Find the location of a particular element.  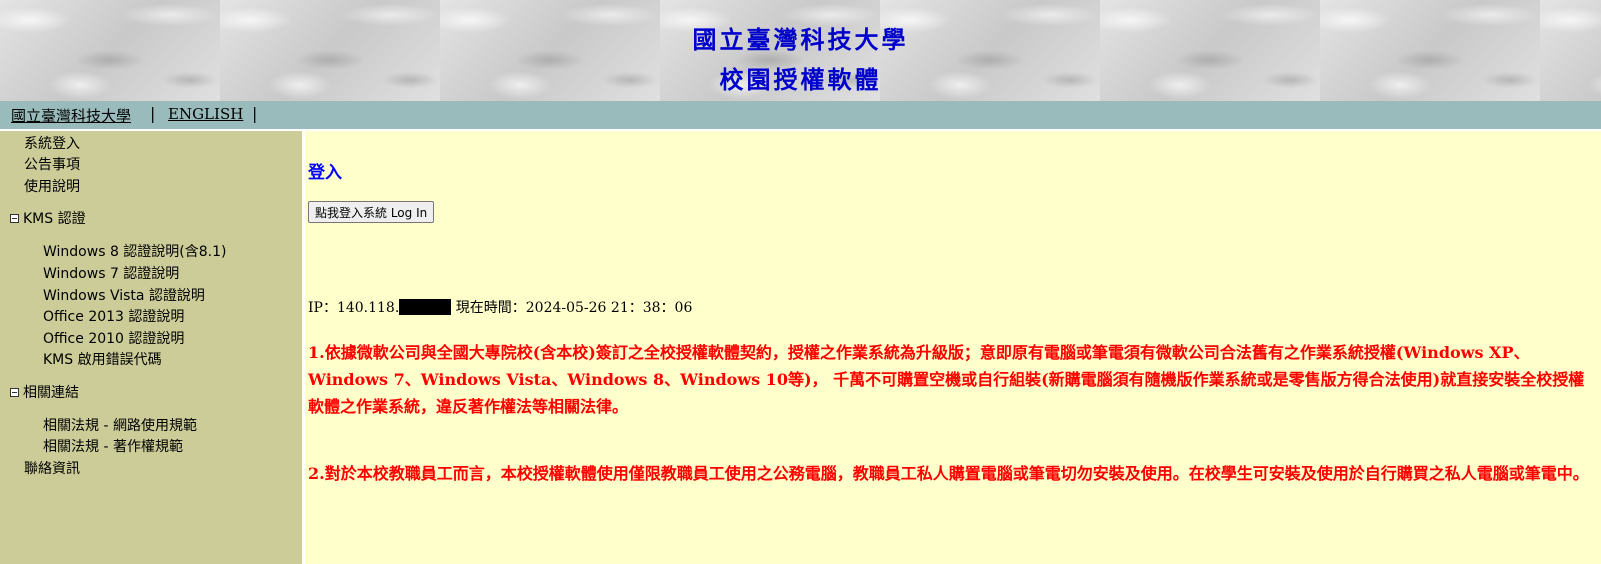

sidebar-item-announcements: 公告事項 is located at coordinates (52, 164).